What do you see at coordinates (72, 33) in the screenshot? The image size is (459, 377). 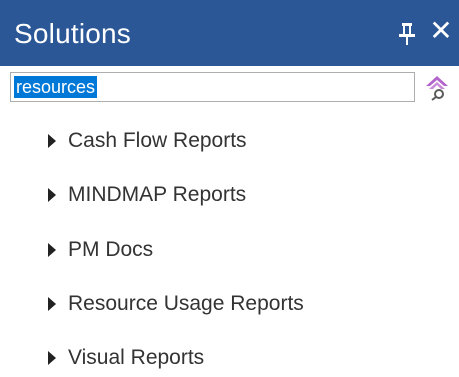 I see `panel-title: Solutions` at bounding box center [72, 33].